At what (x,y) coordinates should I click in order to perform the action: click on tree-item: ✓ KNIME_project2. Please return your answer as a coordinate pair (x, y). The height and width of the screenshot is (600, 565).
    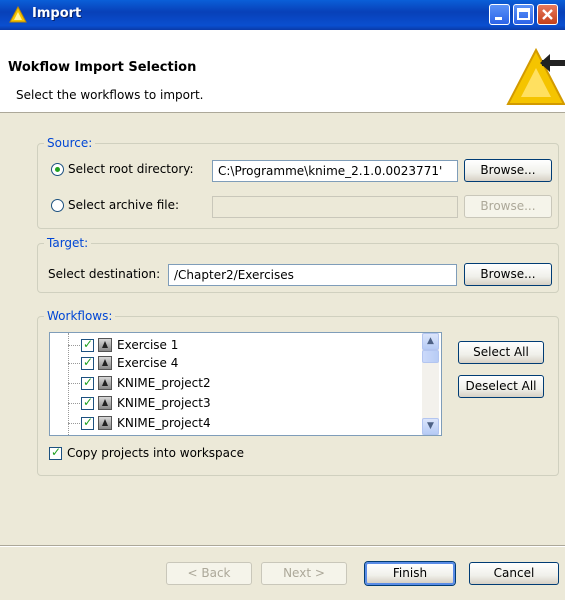
    Looking at the image, I should click on (235, 383).